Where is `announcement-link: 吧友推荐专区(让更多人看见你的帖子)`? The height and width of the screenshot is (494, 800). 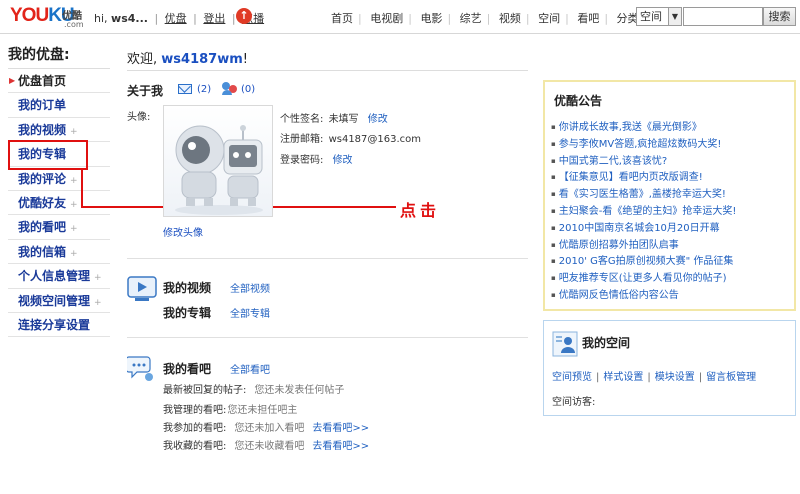 announcement-link: 吧友推荐专区(让更多人看见你的帖子) is located at coordinates (643, 278).